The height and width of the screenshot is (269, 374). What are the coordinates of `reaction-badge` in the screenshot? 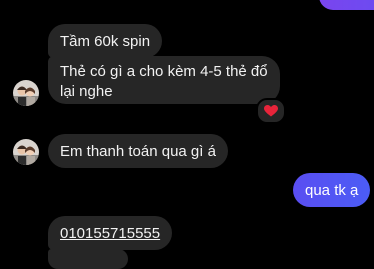 It's located at (271, 111).